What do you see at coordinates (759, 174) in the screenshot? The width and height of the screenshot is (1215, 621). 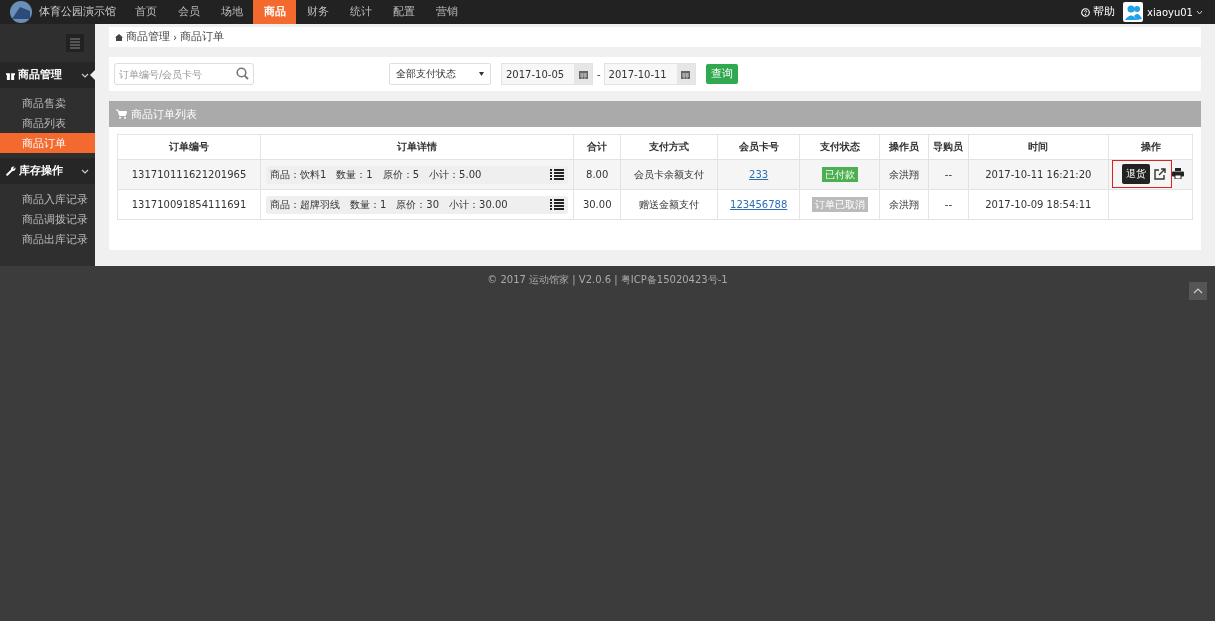 I see `card-link: 233` at bounding box center [759, 174].